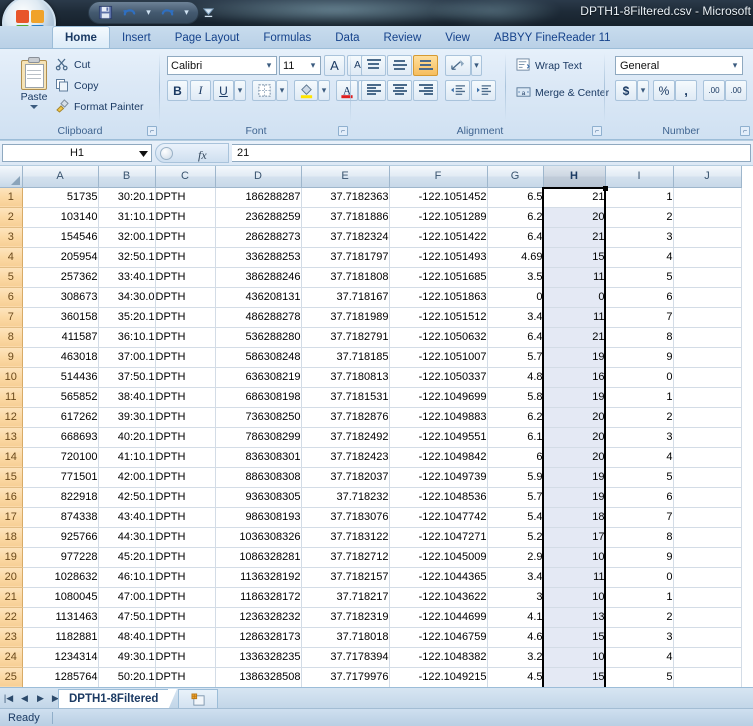 The image size is (753, 726). Describe the element at coordinates (127, 297) in the screenshot. I see `cell-B6: 34:30.0` at that location.